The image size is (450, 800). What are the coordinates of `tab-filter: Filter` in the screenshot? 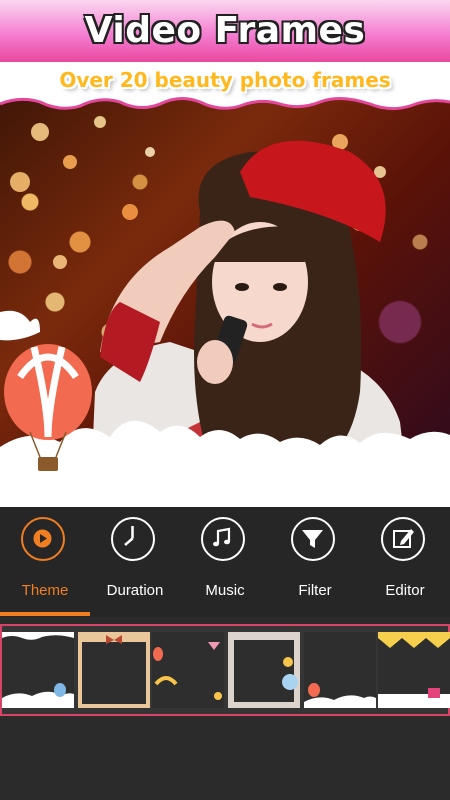 It's located at (315, 562).